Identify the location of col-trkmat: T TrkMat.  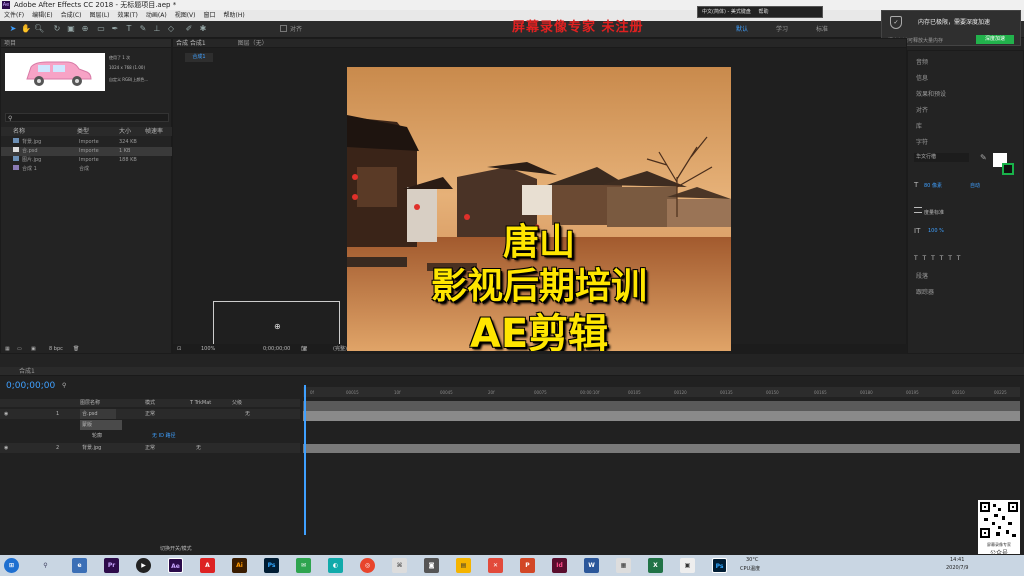
(200, 403).